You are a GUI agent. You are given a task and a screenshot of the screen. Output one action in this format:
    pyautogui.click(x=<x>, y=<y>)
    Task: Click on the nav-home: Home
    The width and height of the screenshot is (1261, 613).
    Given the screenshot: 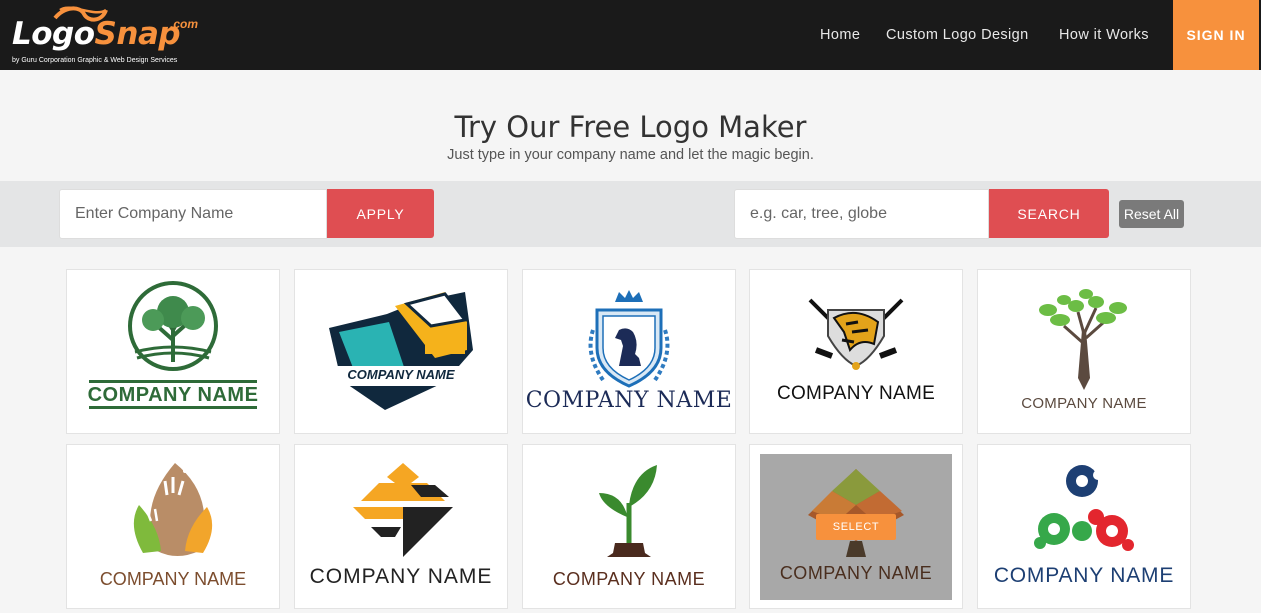 What is the action you would take?
    pyautogui.click(x=840, y=35)
    